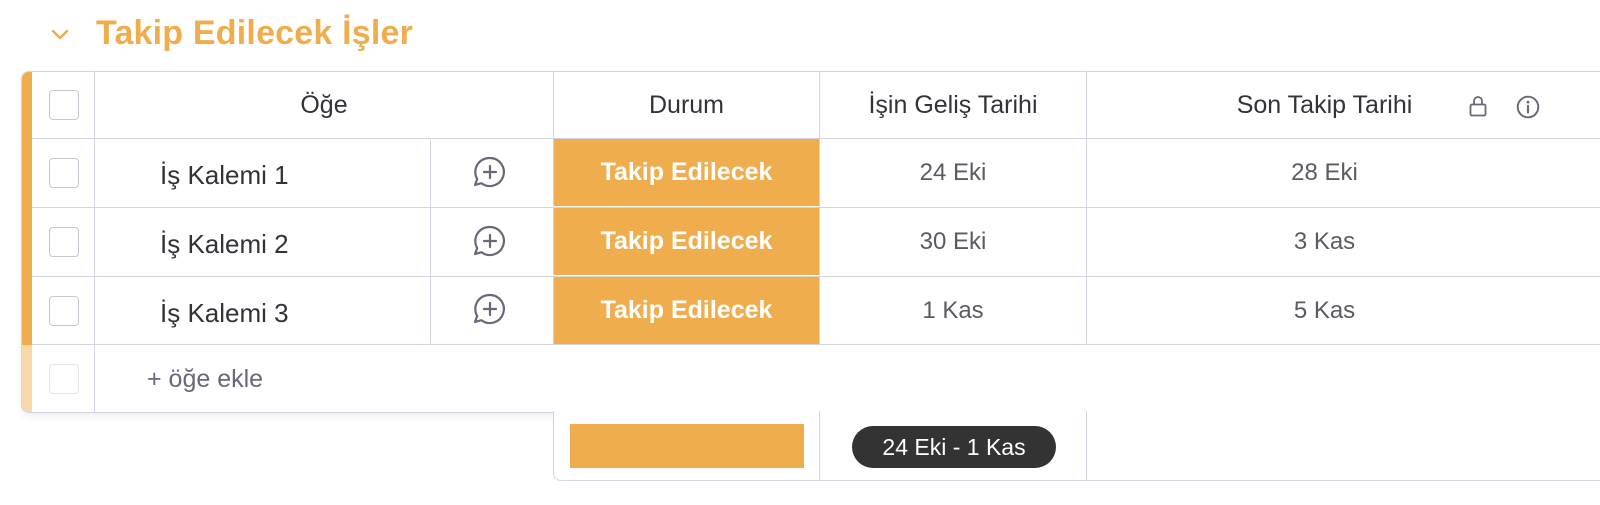  I want to click on column-header-item: Öğe, so click(324, 105).